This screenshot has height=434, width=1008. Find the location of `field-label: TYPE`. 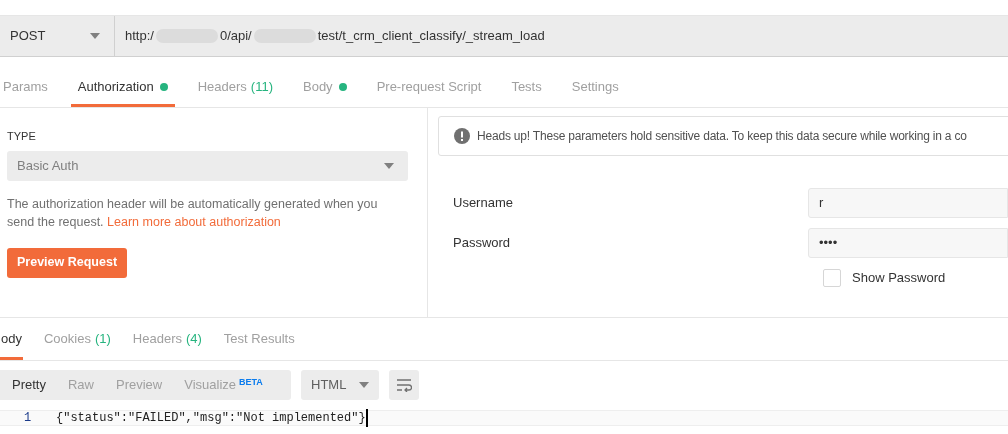

field-label: TYPE is located at coordinates (22, 136).